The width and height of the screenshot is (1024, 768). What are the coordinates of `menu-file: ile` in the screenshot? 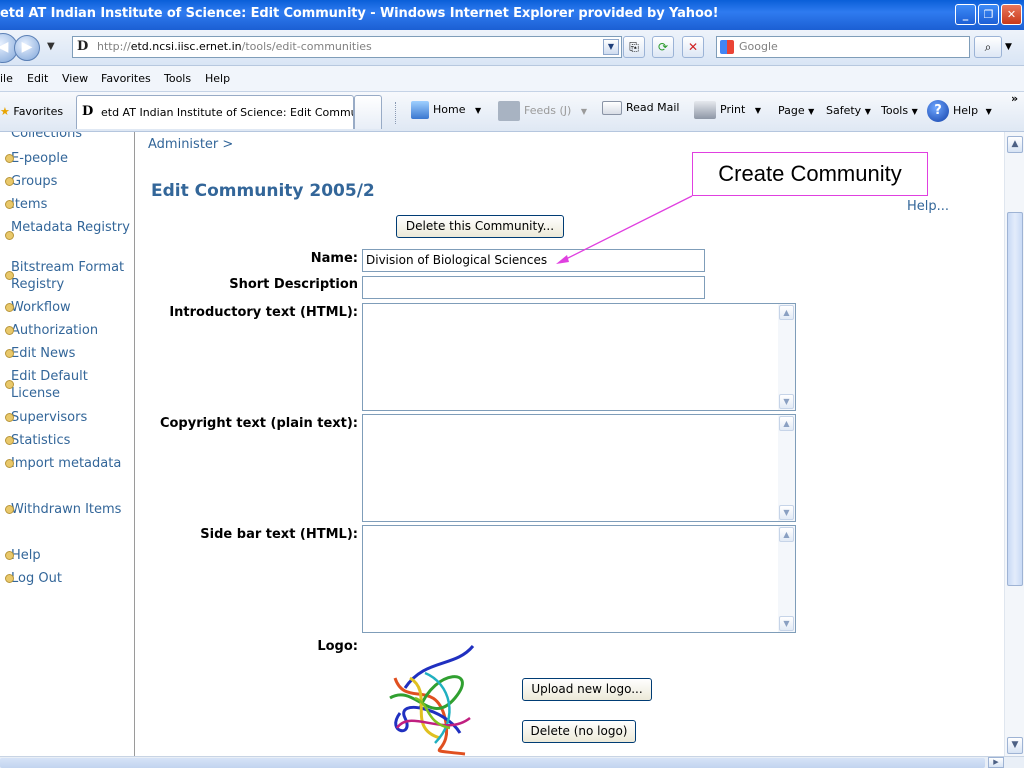 It's located at (6, 78).